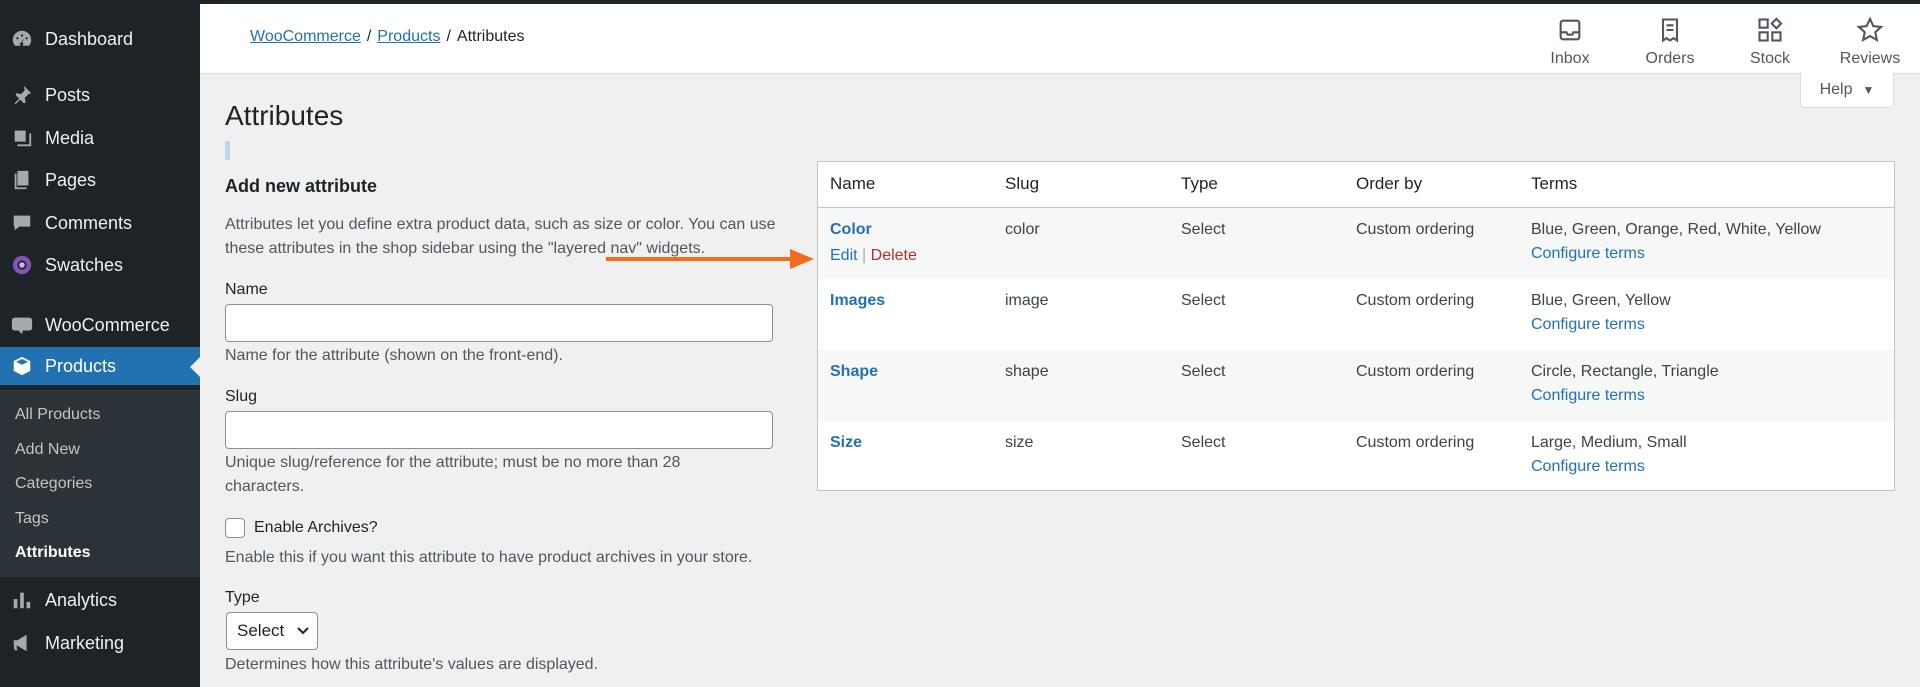  Describe the element at coordinates (490, 36) in the screenshot. I see `breadcrumb-current: Attributes` at that location.